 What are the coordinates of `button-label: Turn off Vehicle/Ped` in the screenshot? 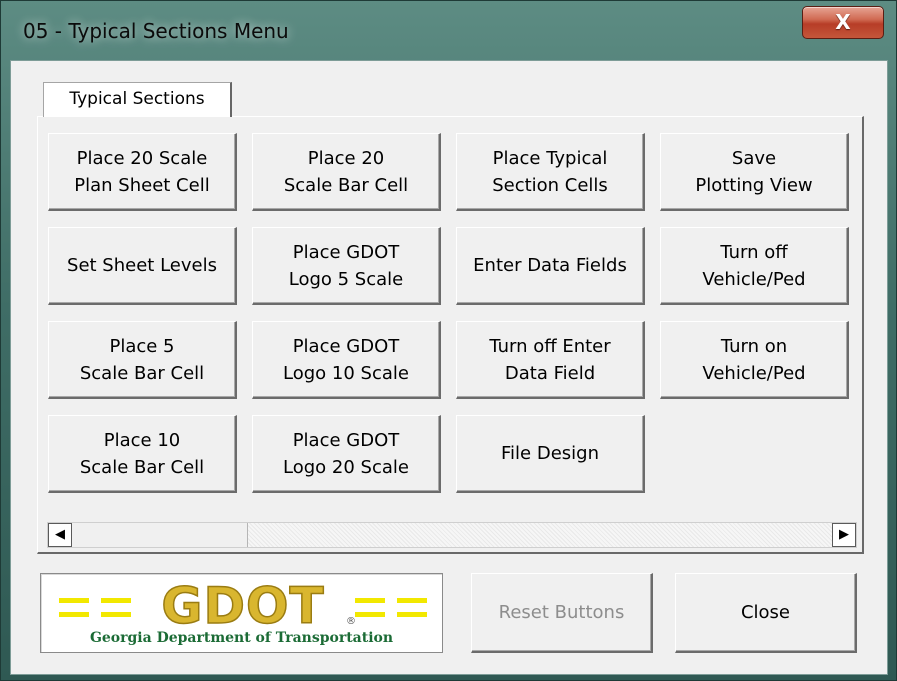 It's located at (754, 265).